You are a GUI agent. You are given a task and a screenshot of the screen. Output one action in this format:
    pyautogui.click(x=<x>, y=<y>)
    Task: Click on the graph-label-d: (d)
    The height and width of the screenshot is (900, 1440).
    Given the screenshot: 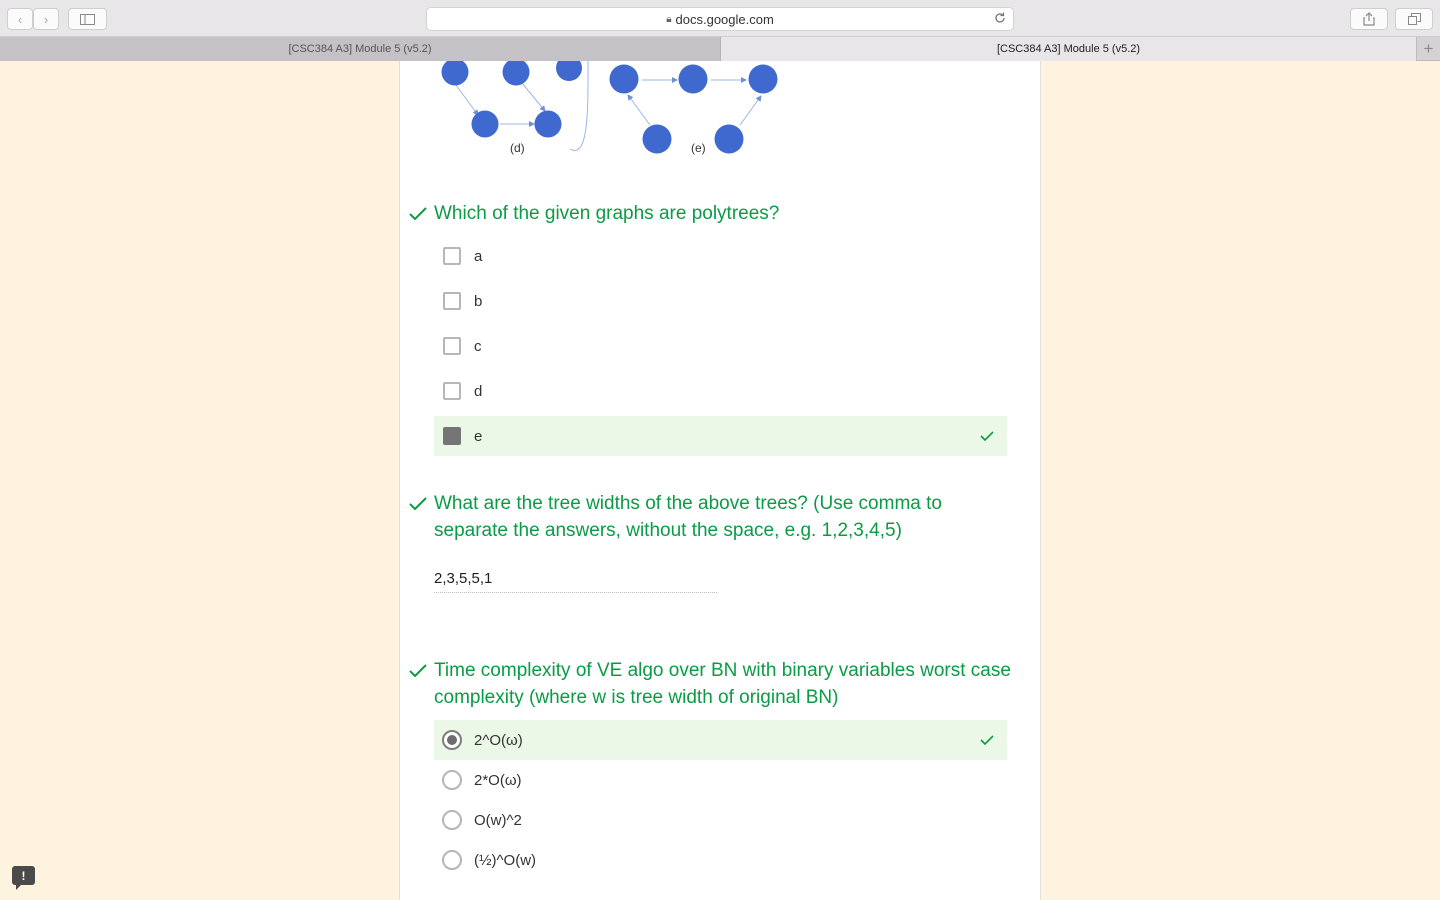 What is the action you would take?
    pyautogui.click(x=517, y=148)
    